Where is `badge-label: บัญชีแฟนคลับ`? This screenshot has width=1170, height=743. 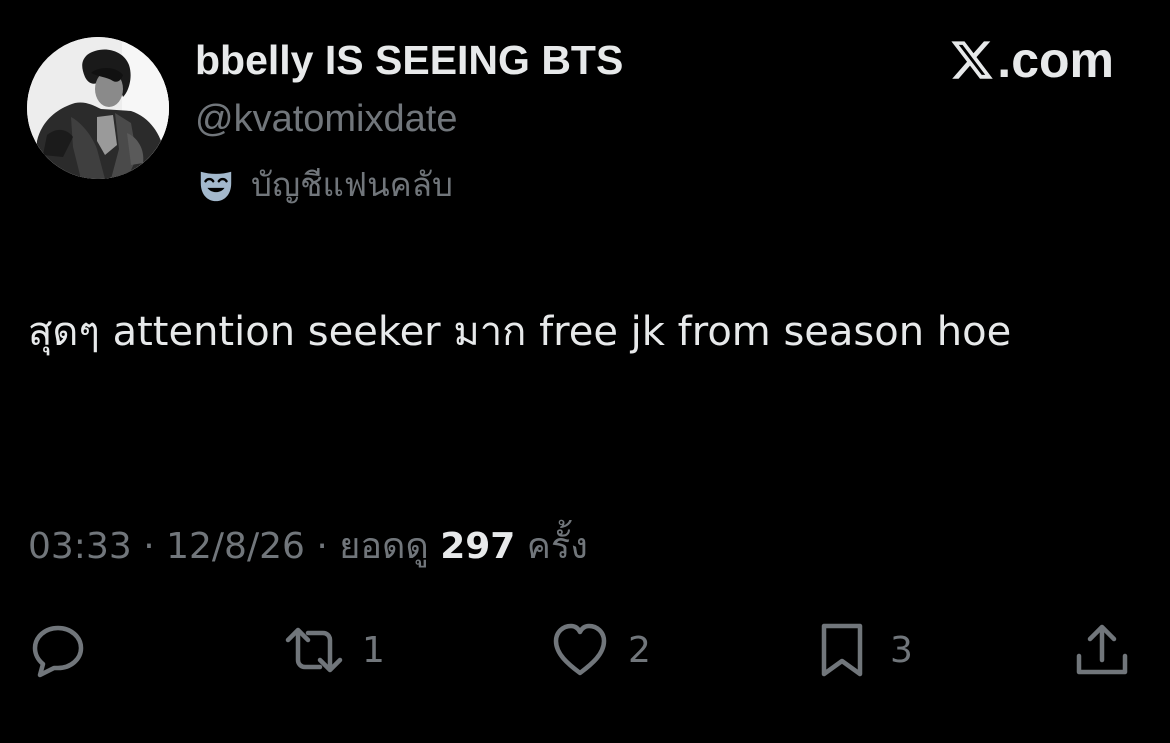
badge-label: บัญชีแฟนคลับ is located at coordinates (352, 184).